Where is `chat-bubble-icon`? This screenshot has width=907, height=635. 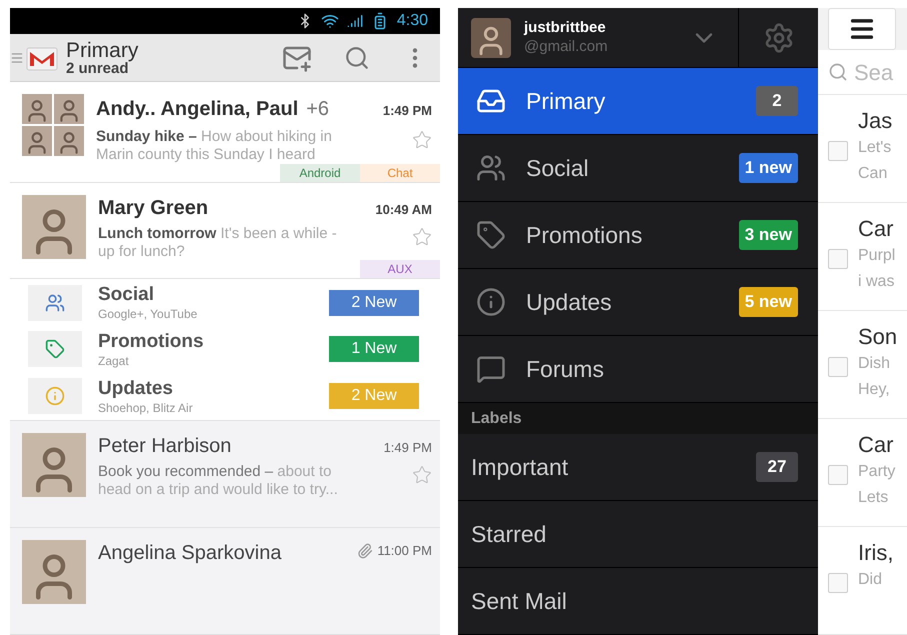 chat-bubble-icon is located at coordinates (491, 369).